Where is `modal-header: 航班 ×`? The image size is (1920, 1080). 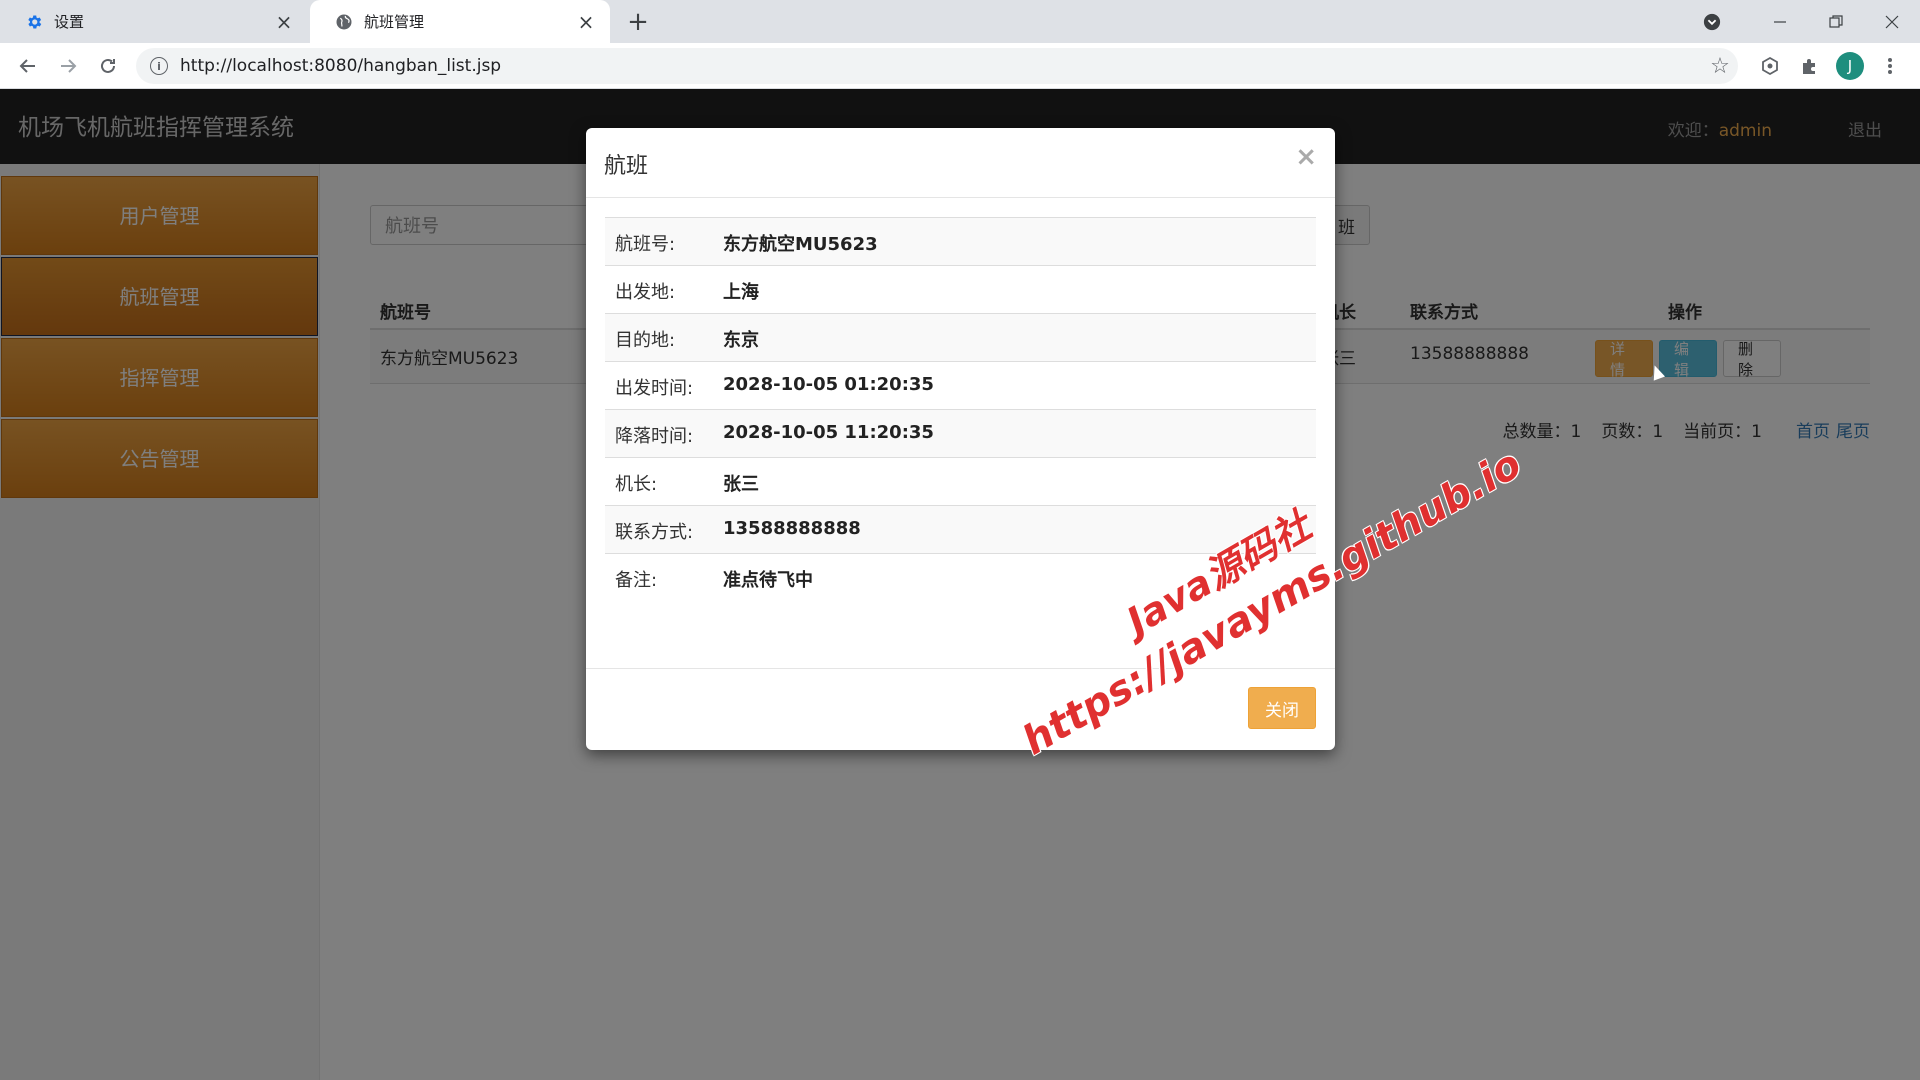
modal-header: 航班 × is located at coordinates (960, 163).